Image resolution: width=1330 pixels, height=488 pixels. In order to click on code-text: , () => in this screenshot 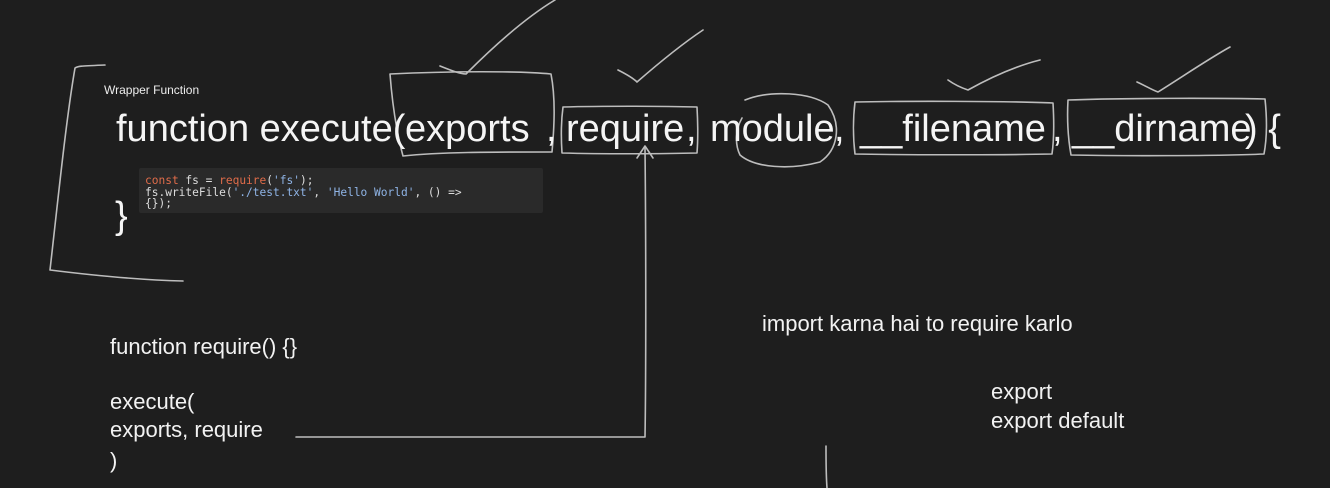, I will do `click(438, 192)`.